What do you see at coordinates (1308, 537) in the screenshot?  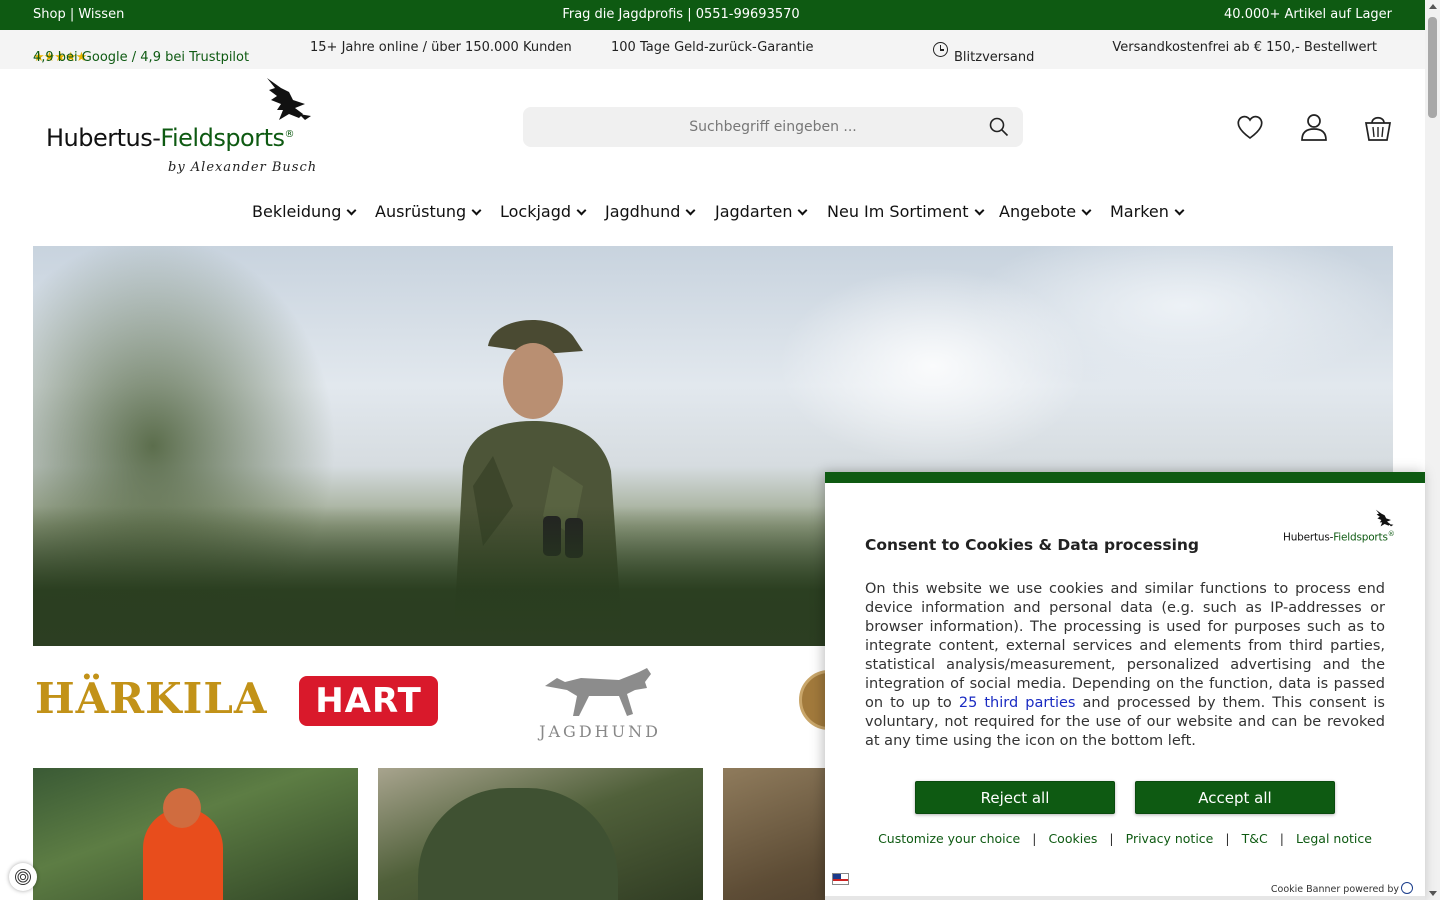 I see `dialog-logo-name-a: Hubertus-` at bounding box center [1308, 537].